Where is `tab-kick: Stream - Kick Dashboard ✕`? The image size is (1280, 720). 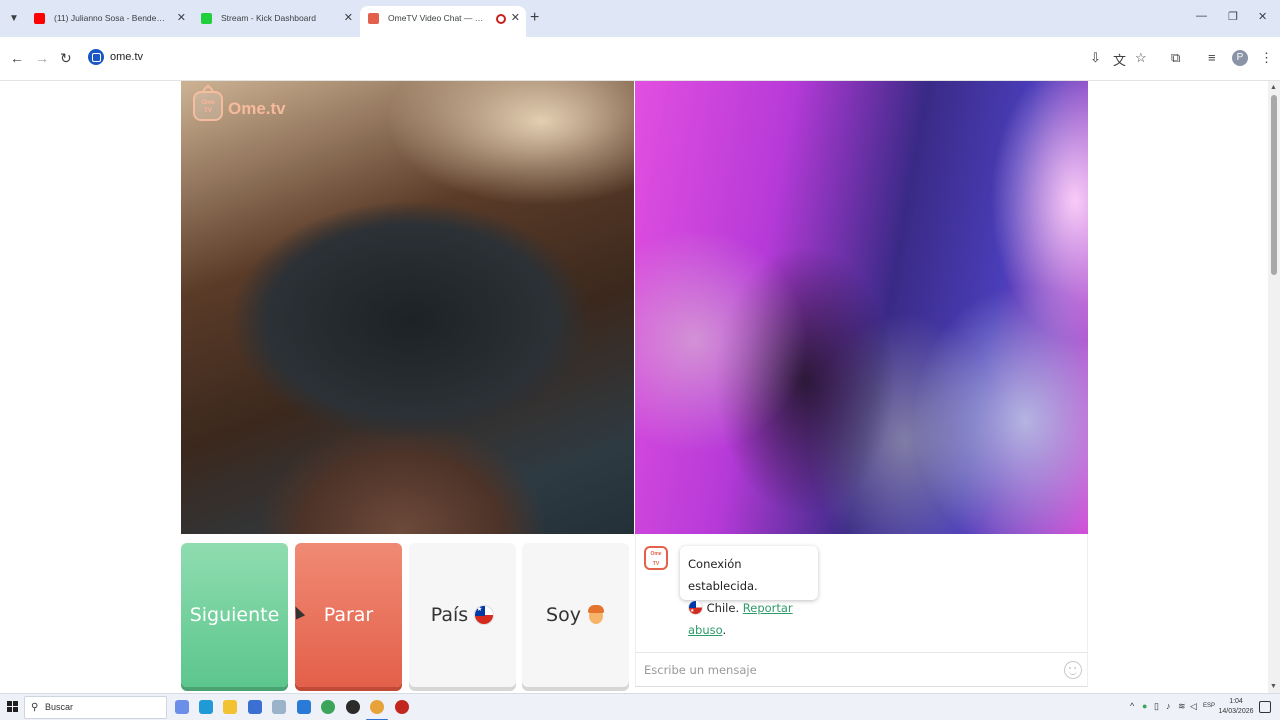 tab-kick: Stream - Kick Dashboard ✕ is located at coordinates (276, 21).